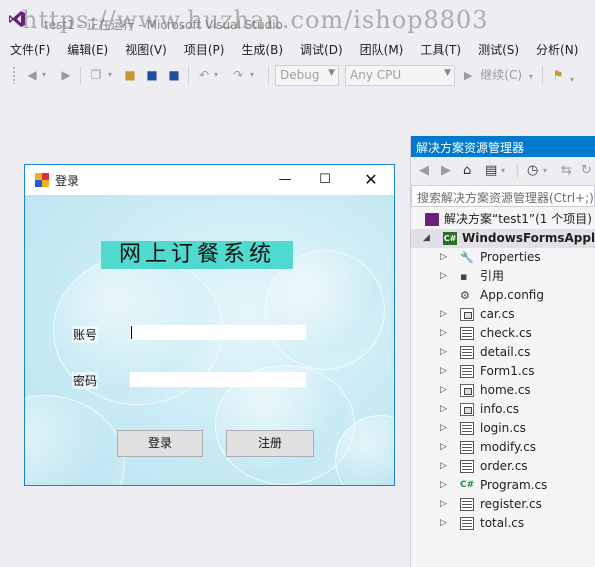  What do you see at coordinates (86, 49) in the screenshot?
I see `menu-edit: 编辑(E)` at bounding box center [86, 49].